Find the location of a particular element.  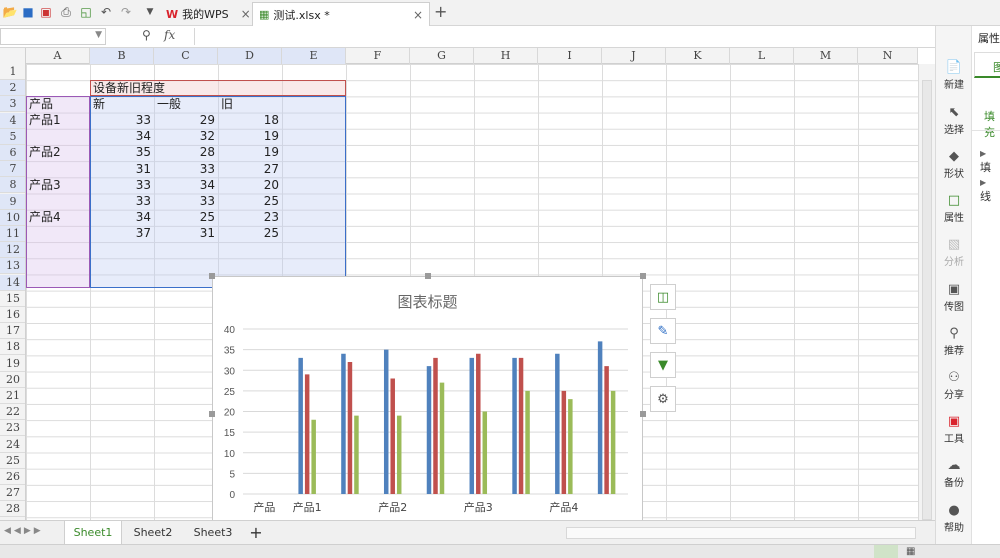

column-header-j: J is located at coordinates (634, 56).